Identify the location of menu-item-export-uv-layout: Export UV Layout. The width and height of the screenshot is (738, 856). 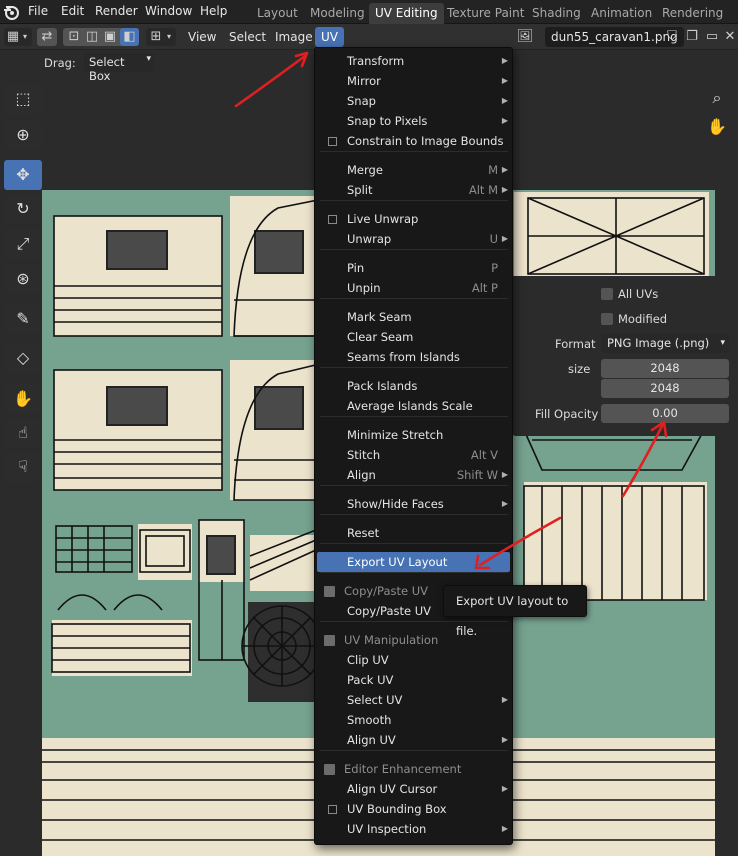
(413, 562).